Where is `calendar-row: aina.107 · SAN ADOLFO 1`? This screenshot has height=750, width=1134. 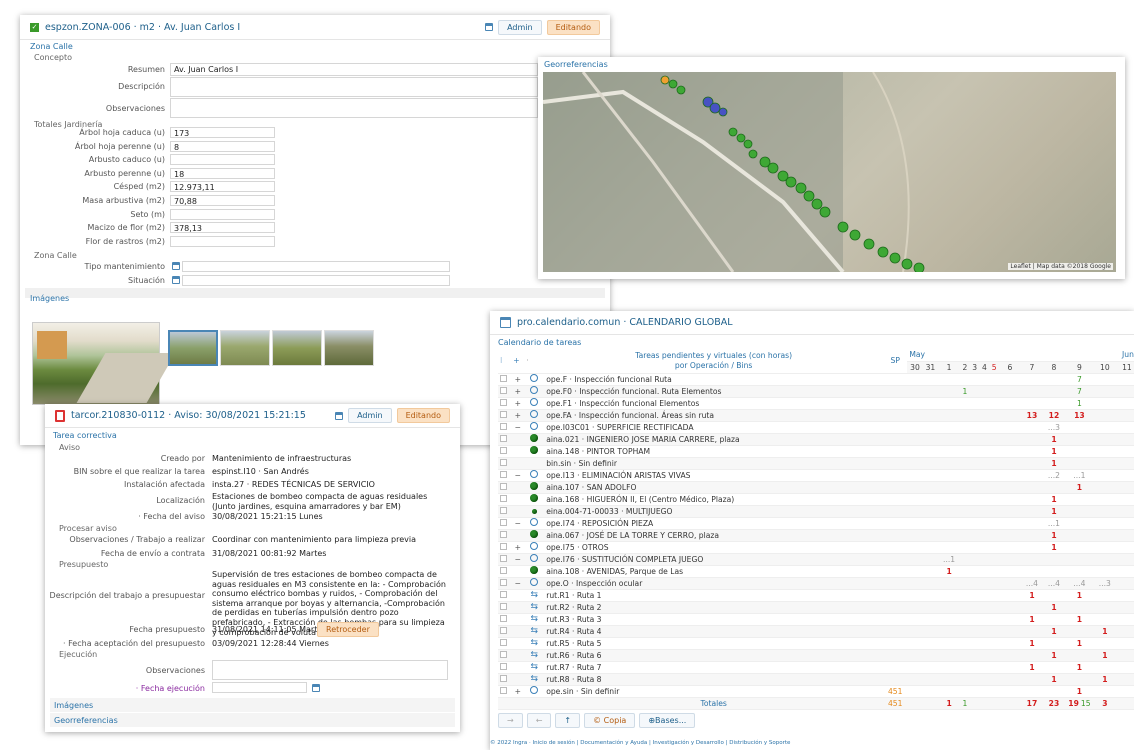 calendar-row: aina.107 · SAN ADOLFO 1 is located at coordinates (816, 487).